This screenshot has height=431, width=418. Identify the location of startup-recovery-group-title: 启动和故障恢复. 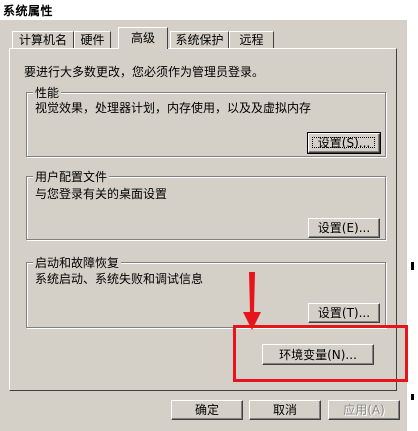
(77, 262).